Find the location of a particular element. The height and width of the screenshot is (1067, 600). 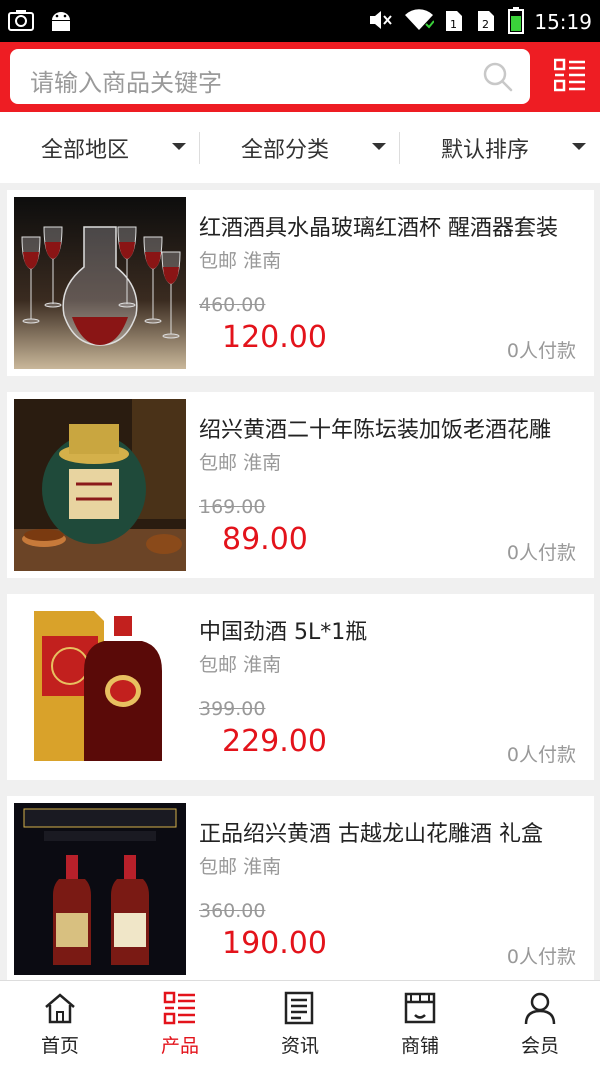

mute-icon is located at coordinates (381, 22).